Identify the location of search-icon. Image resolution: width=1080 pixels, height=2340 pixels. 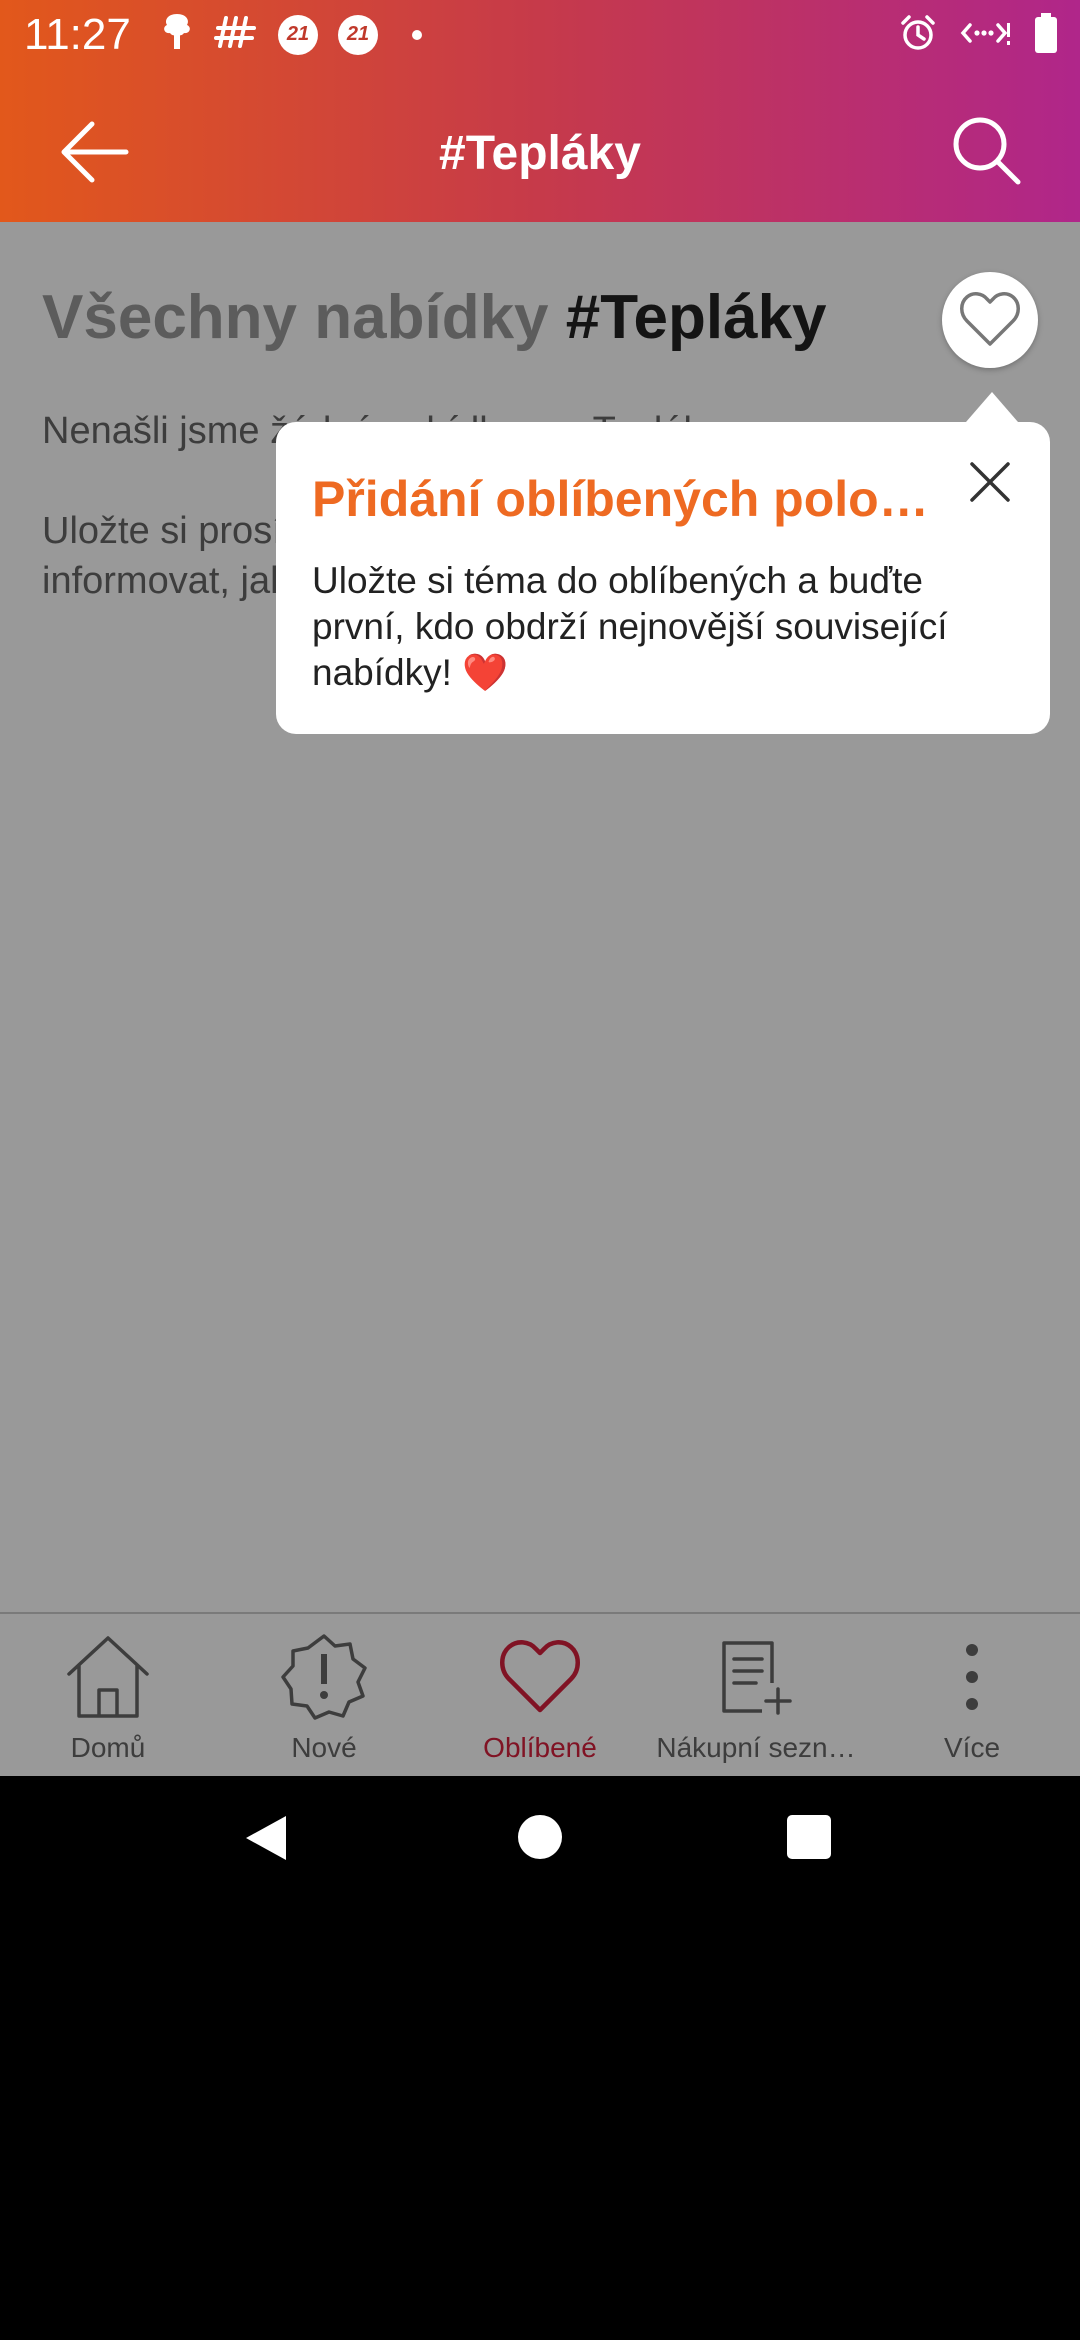
(987, 151).